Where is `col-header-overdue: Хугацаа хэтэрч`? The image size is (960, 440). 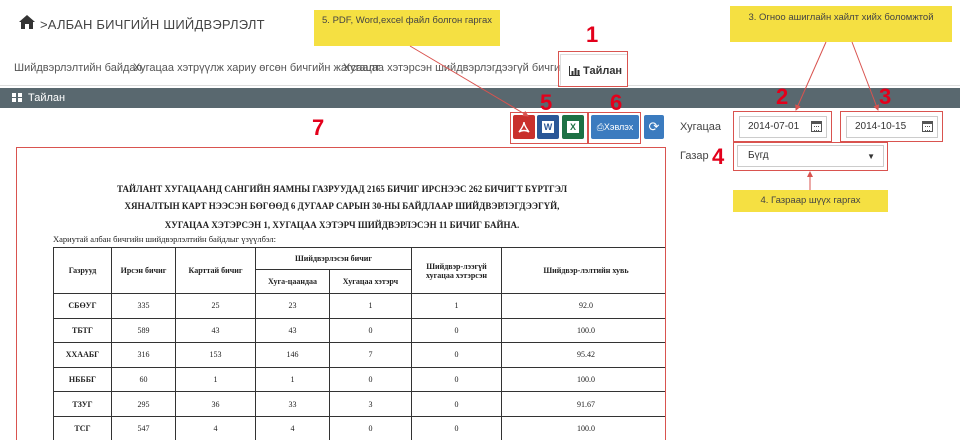
col-header-overdue: Хугацаа хэтэрч is located at coordinates (370, 281).